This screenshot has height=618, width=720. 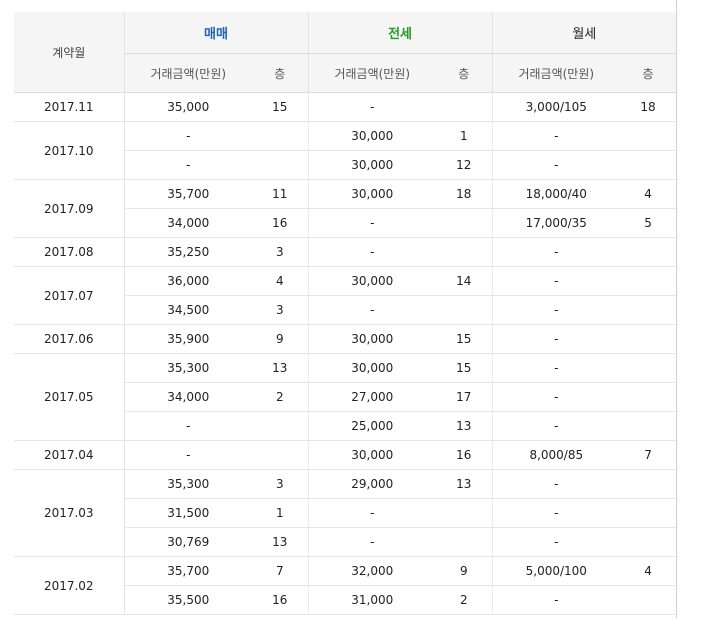 What do you see at coordinates (187, 339) in the screenshot?
I see `sale-price-cell: 35,900` at bounding box center [187, 339].